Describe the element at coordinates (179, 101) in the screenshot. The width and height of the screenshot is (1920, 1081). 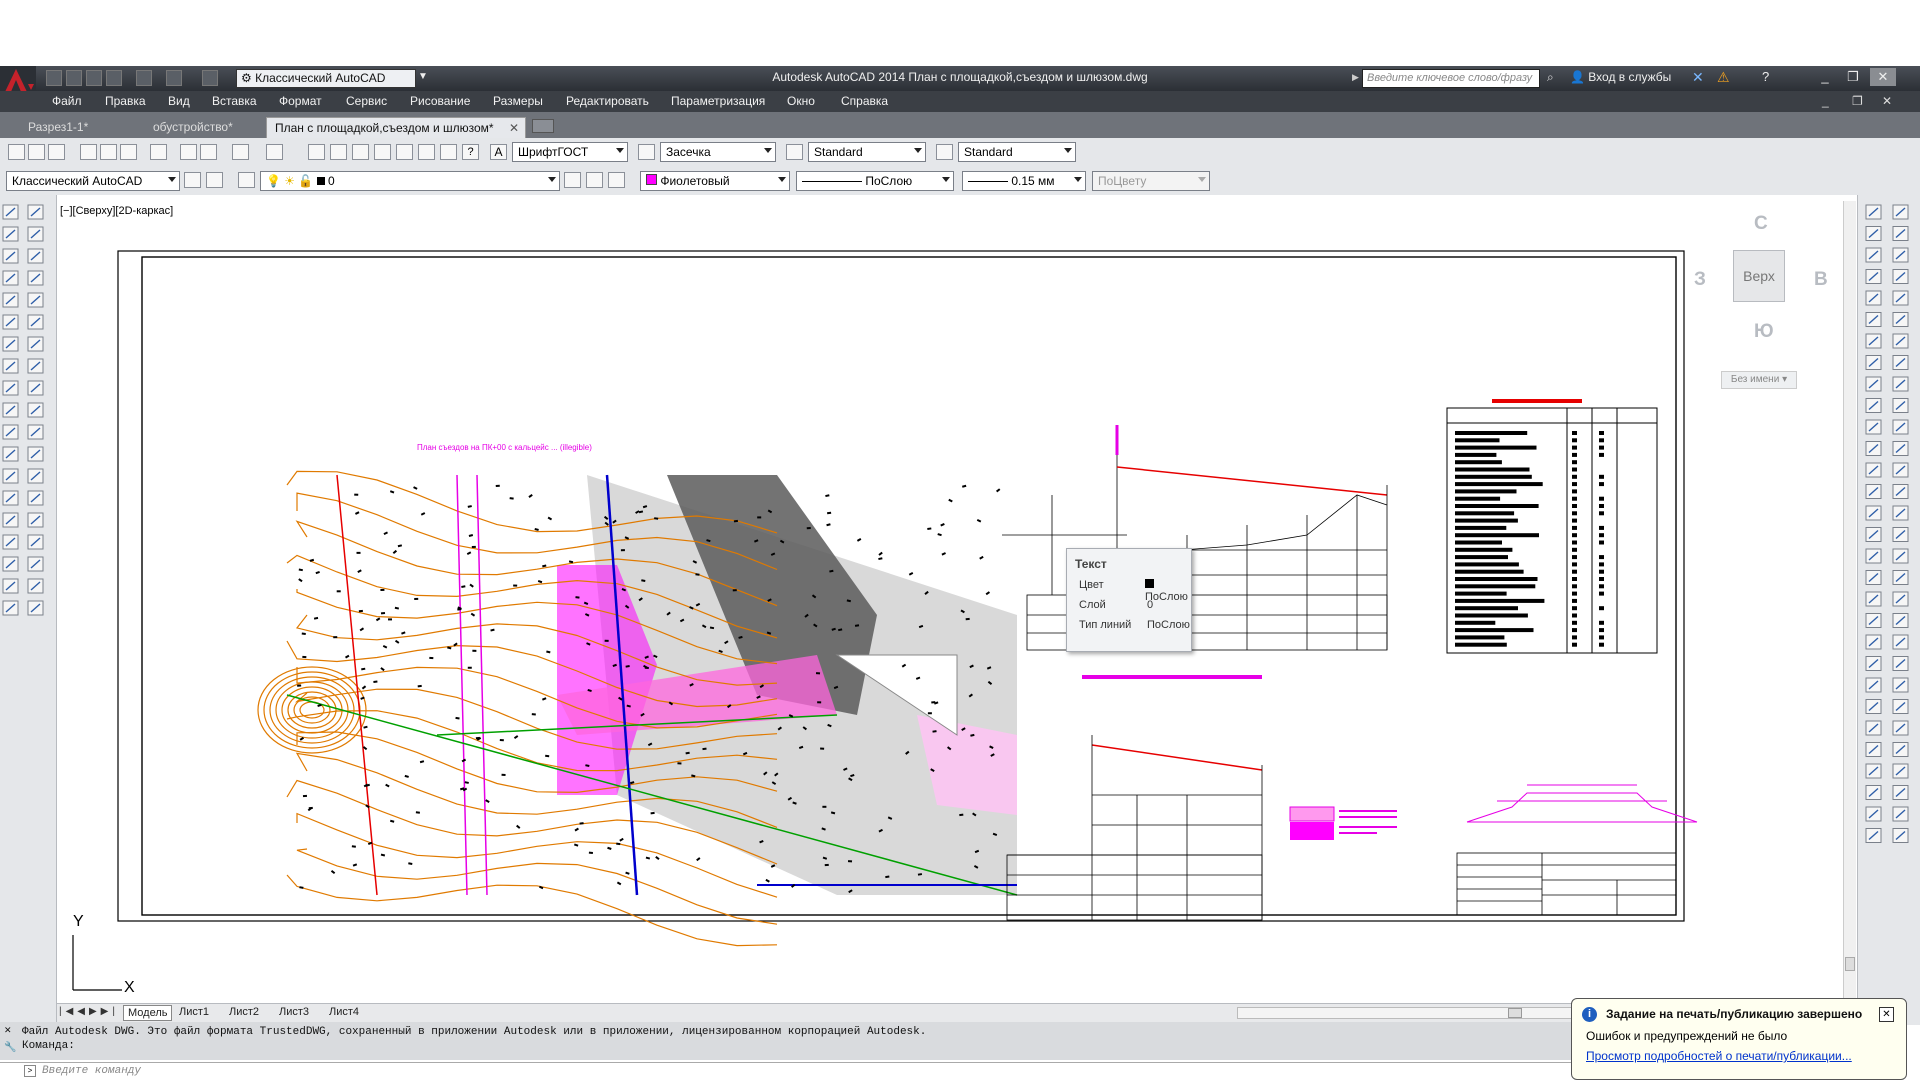
I see `menu-view: Вид` at that location.